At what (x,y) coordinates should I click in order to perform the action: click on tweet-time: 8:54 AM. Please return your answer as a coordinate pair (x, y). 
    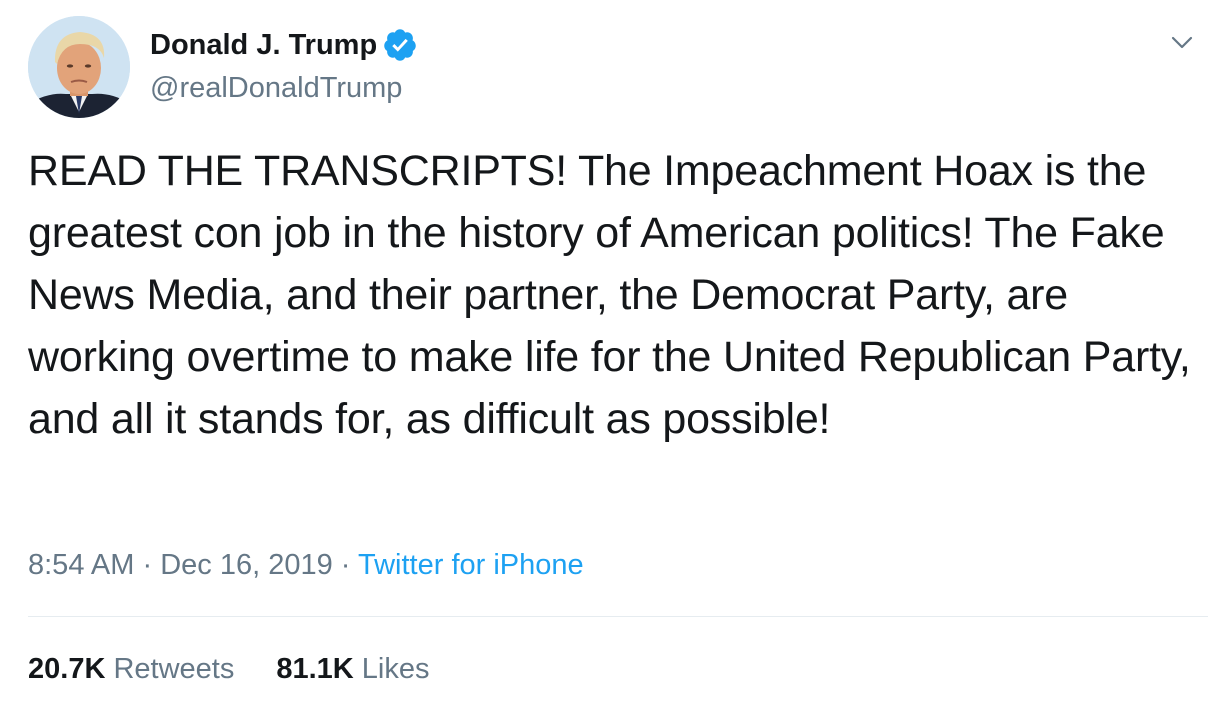
    Looking at the image, I should click on (81, 565).